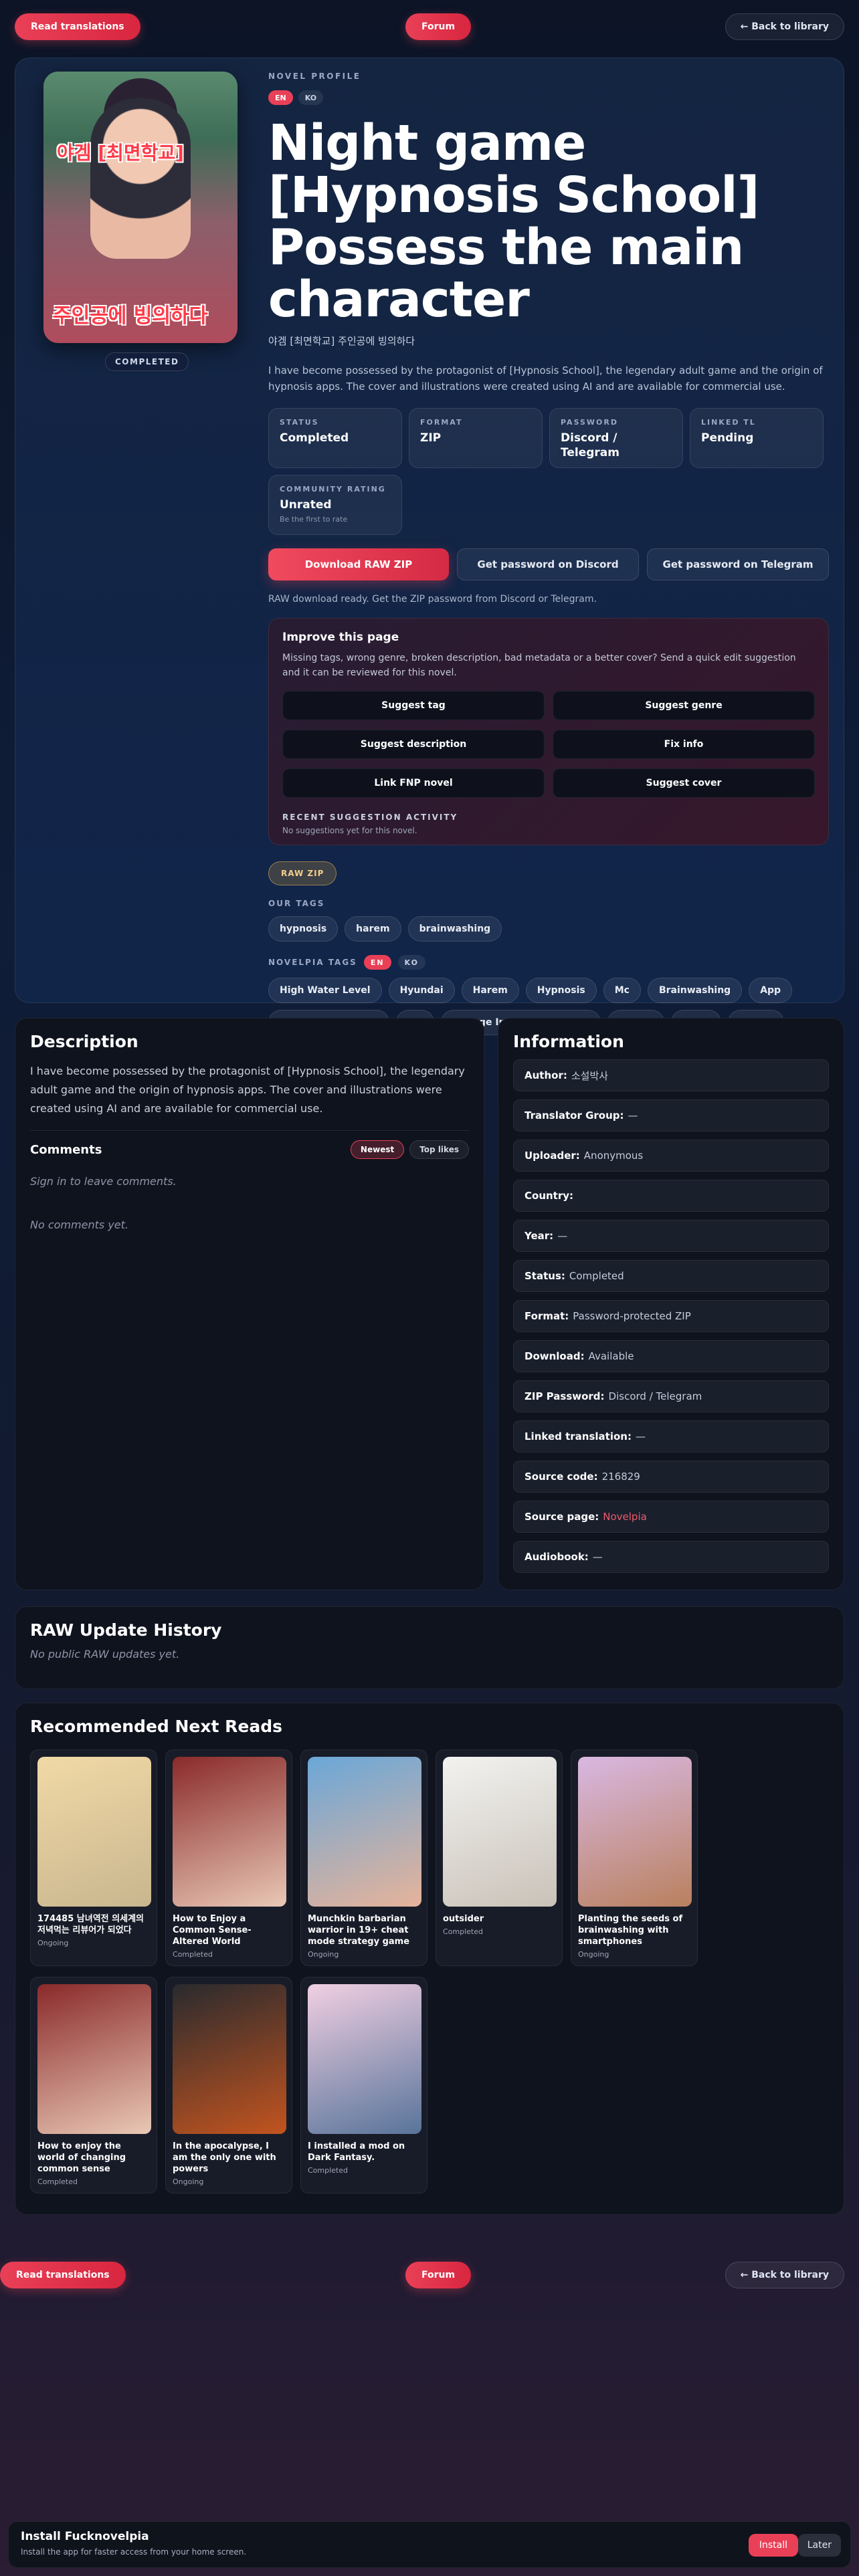 The height and width of the screenshot is (2576, 859). Describe the element at coordinates (377, 963) in the screenshot. I see `tags-lang-en-button: EN` at that location.